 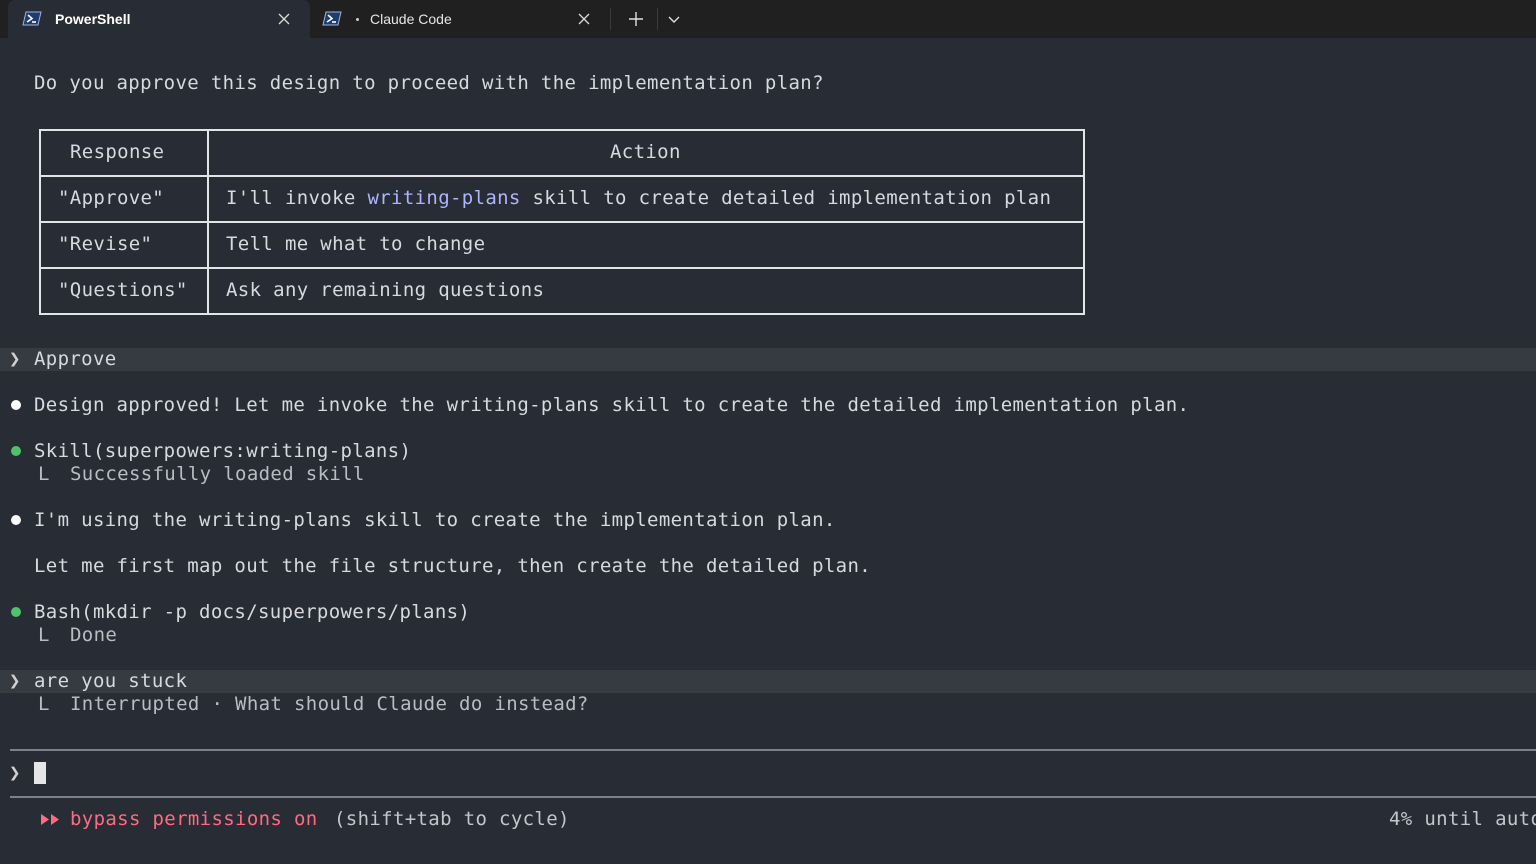 What do you see at coordinates (159, 19) in the screenshot?
I see `tab-powershell: PowerShell` at bounding box center [159, 19].